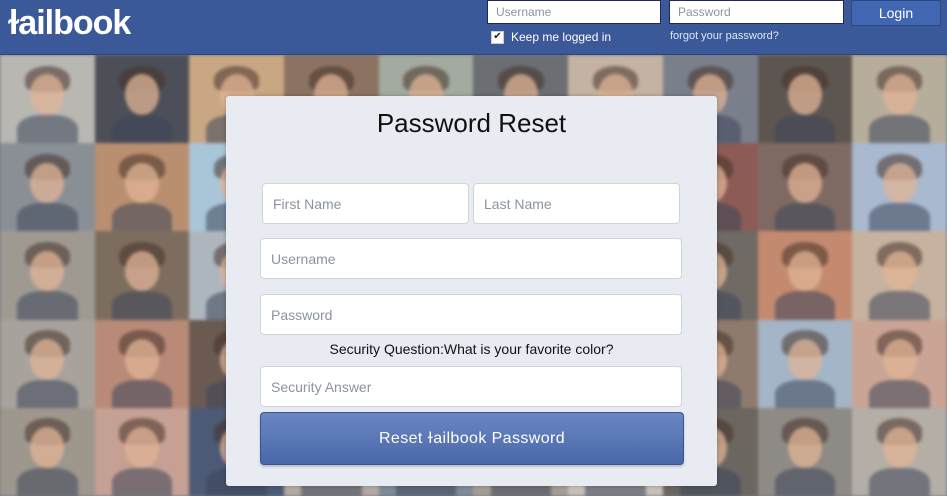  I want to click on username-input, so click(471, 258).